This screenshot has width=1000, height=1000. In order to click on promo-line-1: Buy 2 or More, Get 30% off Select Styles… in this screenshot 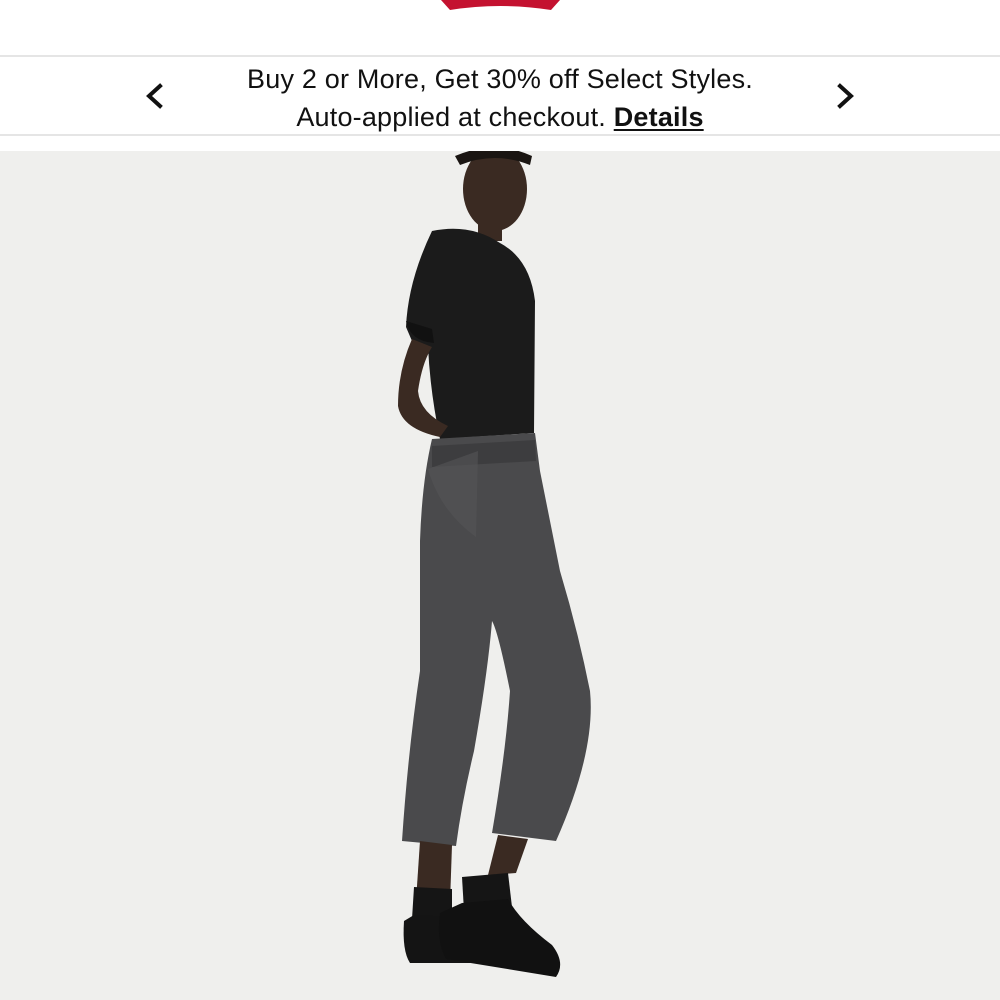, I will do `click(500, 79)`.